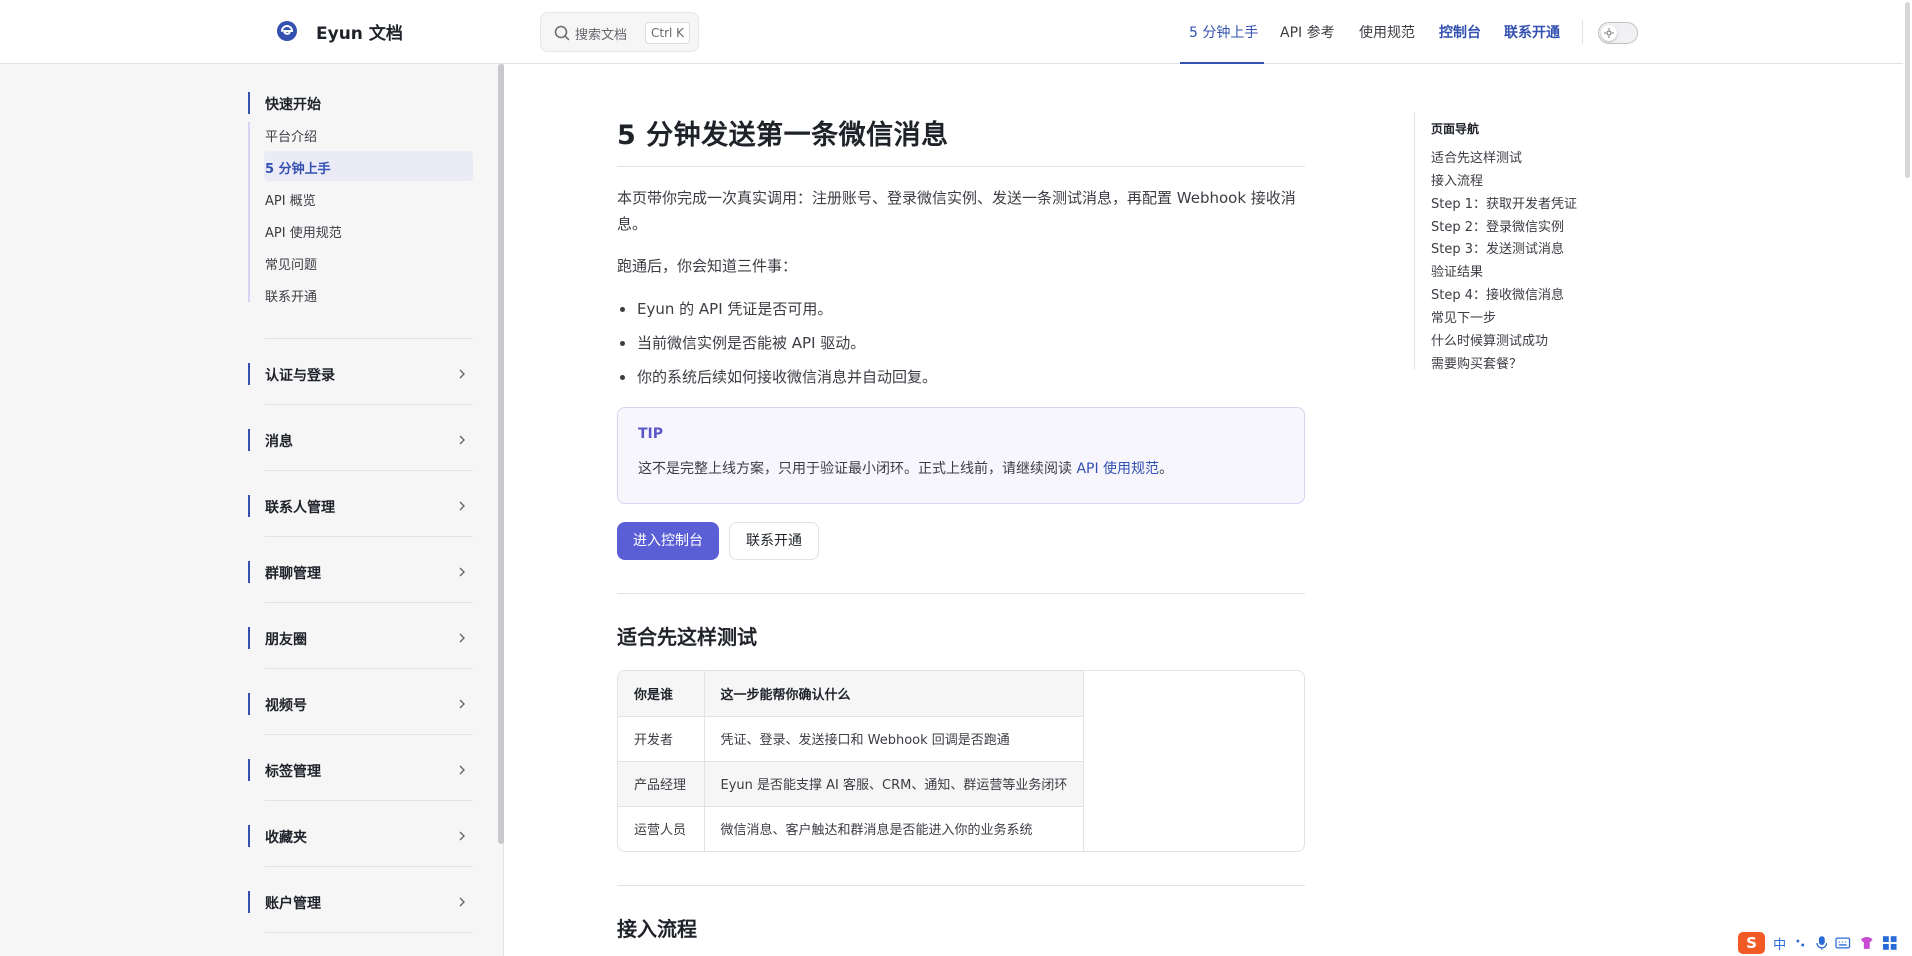 The image size is (1912, 956). I want to click on punctuation-icon, so click(1801, 943).